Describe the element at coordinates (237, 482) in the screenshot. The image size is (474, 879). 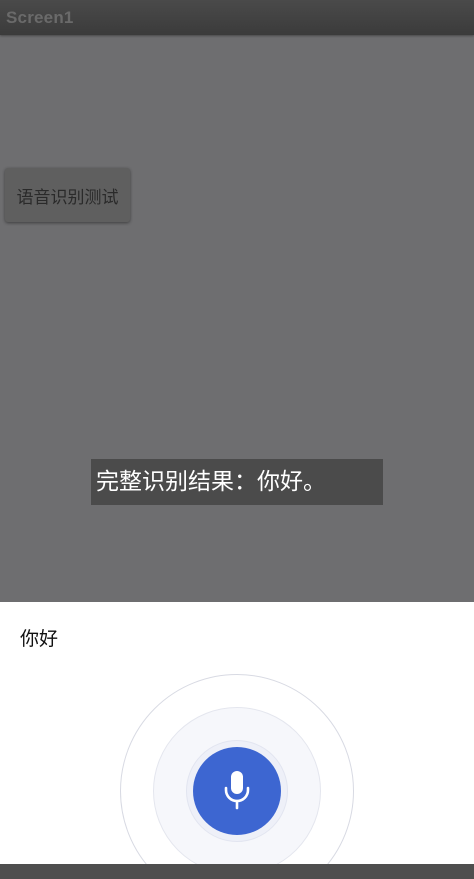
I see `recognition-result-label: 完整识别结果：你好。` at that location.